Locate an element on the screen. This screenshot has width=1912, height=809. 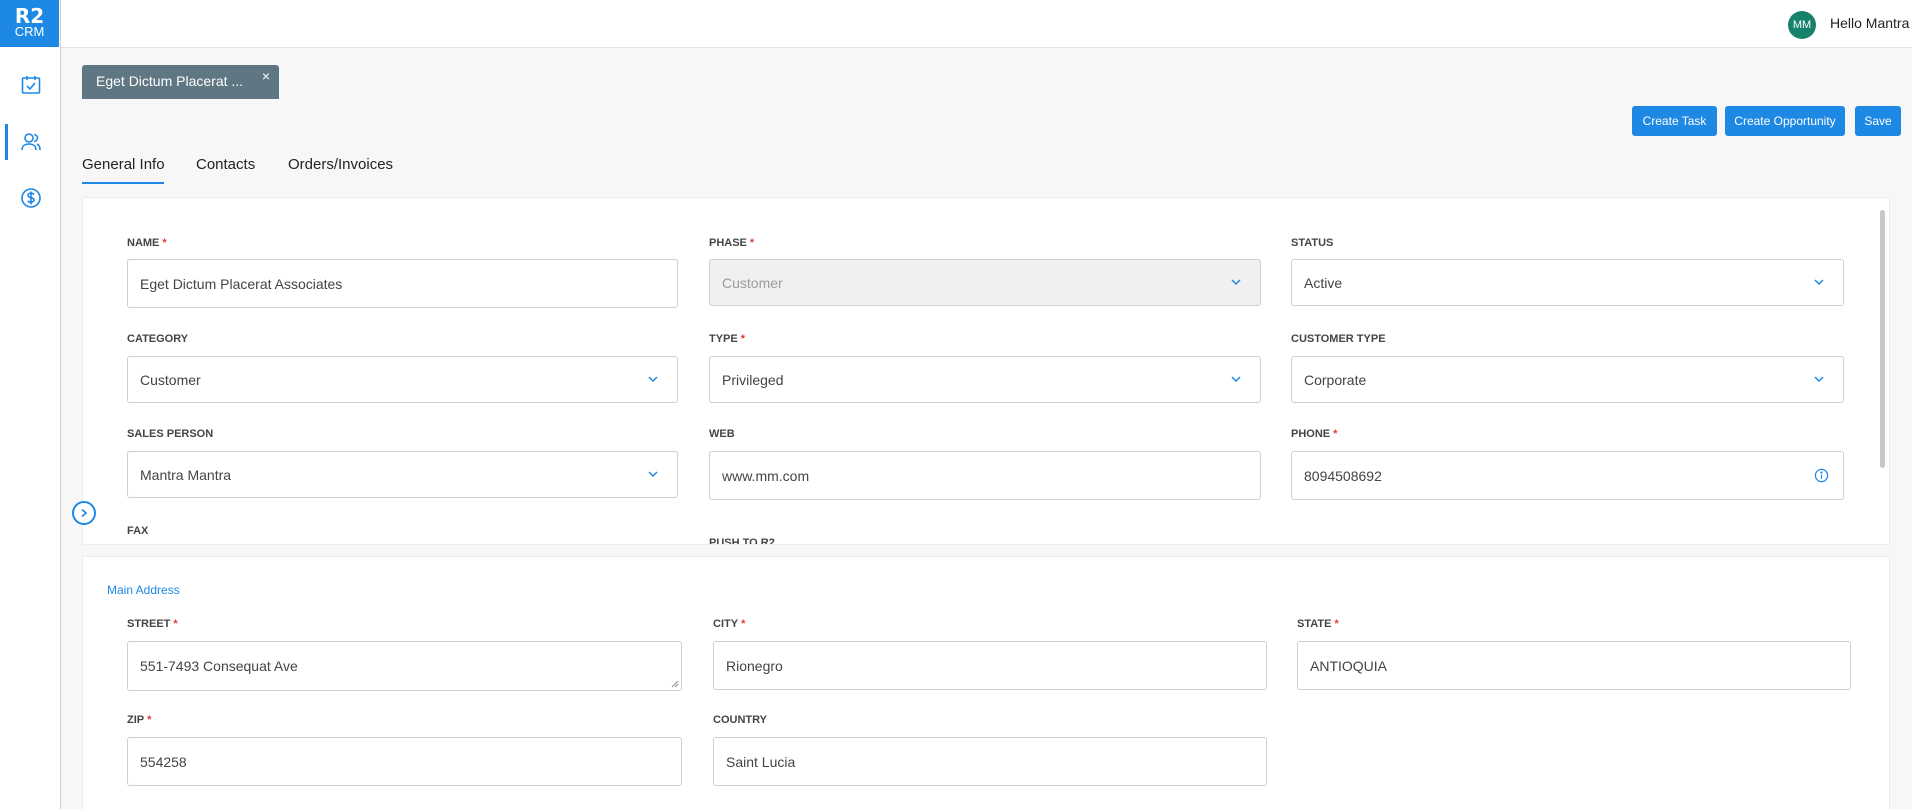
dollar-circle-icon is located at coordinates (30, 198).